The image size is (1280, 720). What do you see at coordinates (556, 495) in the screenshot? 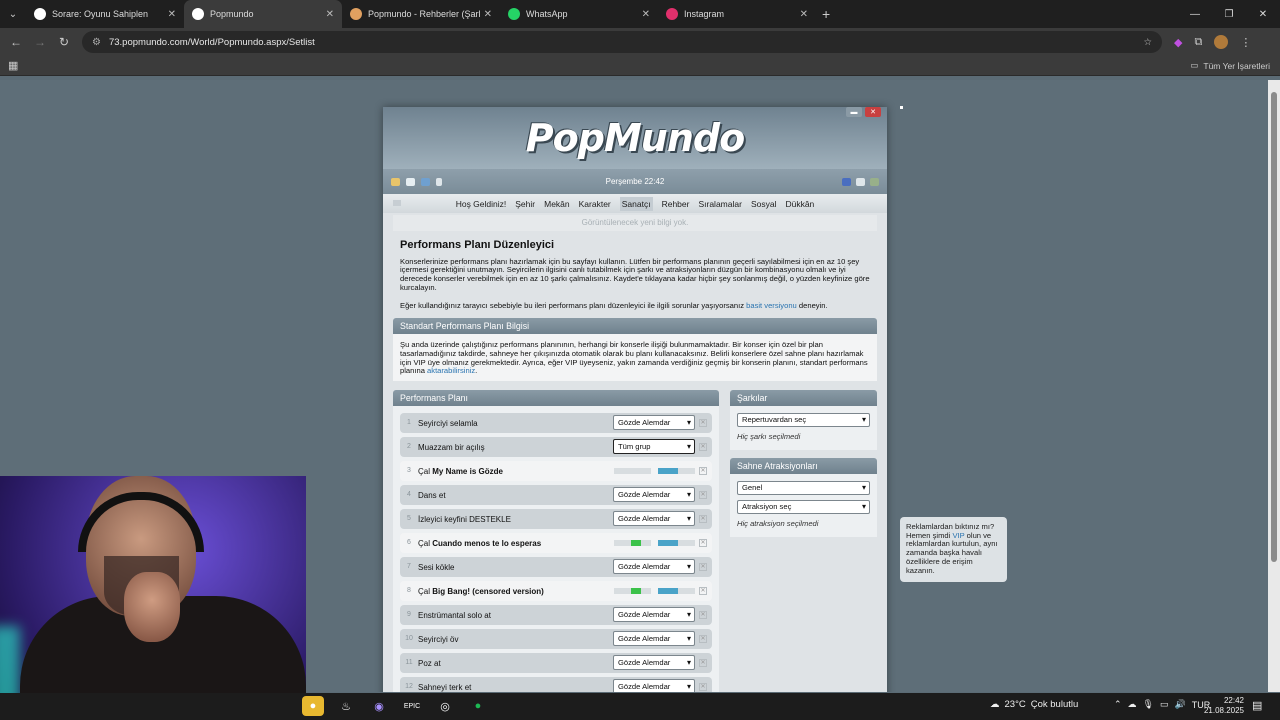
I see `plan-row: 4 Dans et Gözde Alemdar ✕` at bounding box center [556, 495].